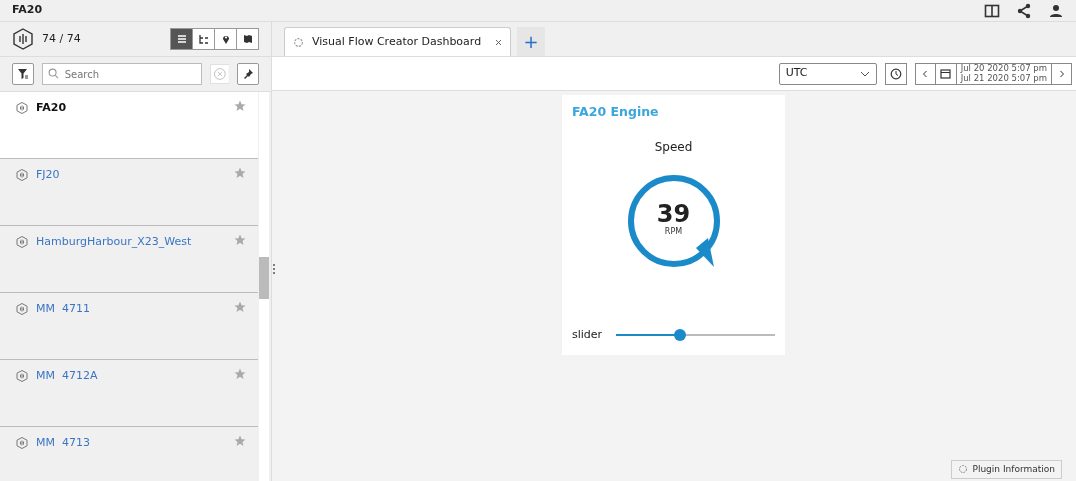 The height and width of the screenshot is (481, 1076). What do you see at coordinates (1024, 10) in the screenshot?
I see `share-icon` at bounding box center [1024, 10].